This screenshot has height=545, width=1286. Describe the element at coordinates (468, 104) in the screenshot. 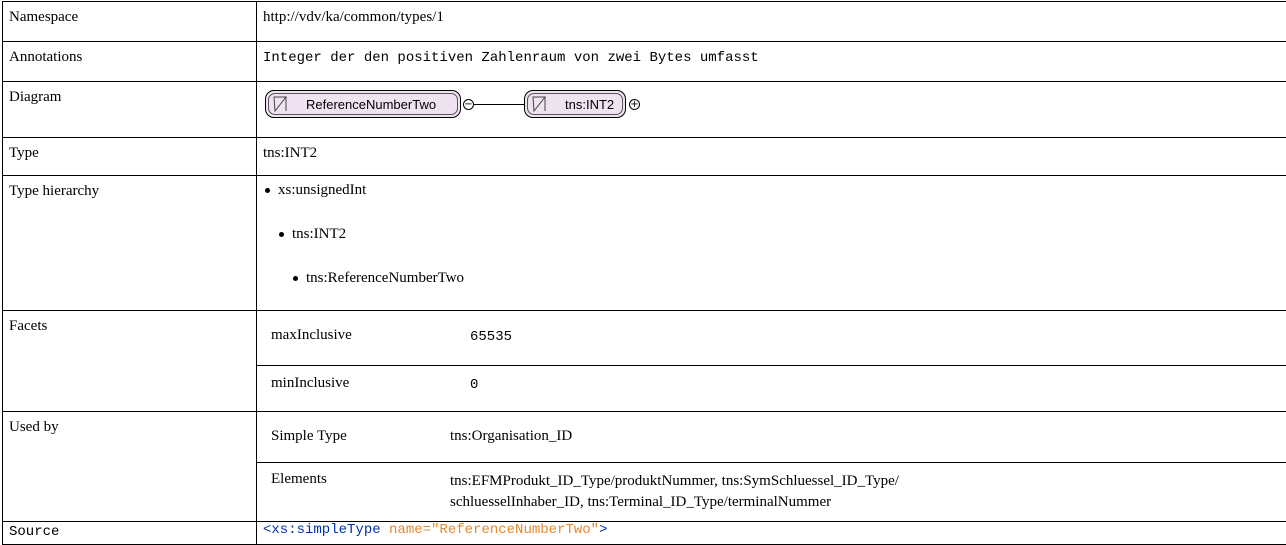

I see `collapse-toggle-icon: −` at that location.